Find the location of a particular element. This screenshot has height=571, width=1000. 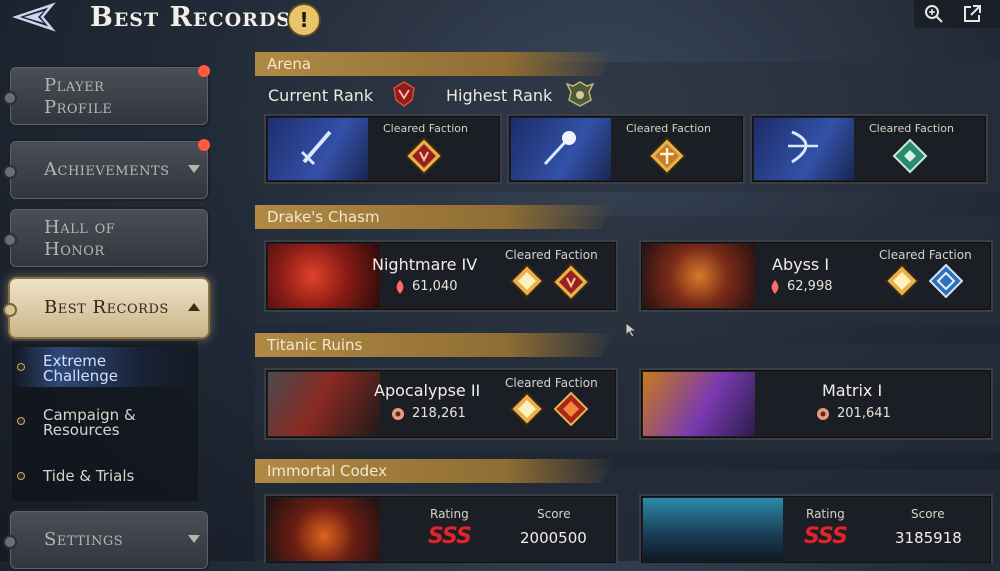

sidebar-item-settings: Settings is located at coordinates (106, 540).